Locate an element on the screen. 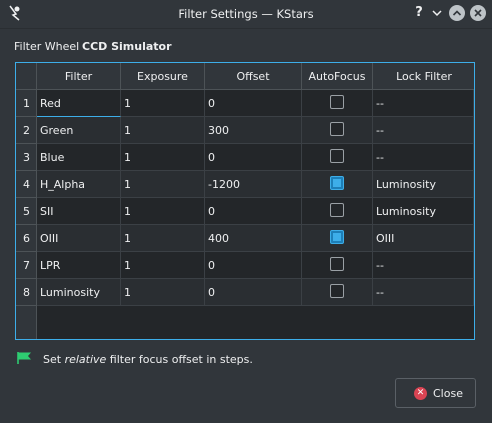 The width and height of the screenshot is (492, 423). hint-text-start: Set is located at coordinates (54, 359).